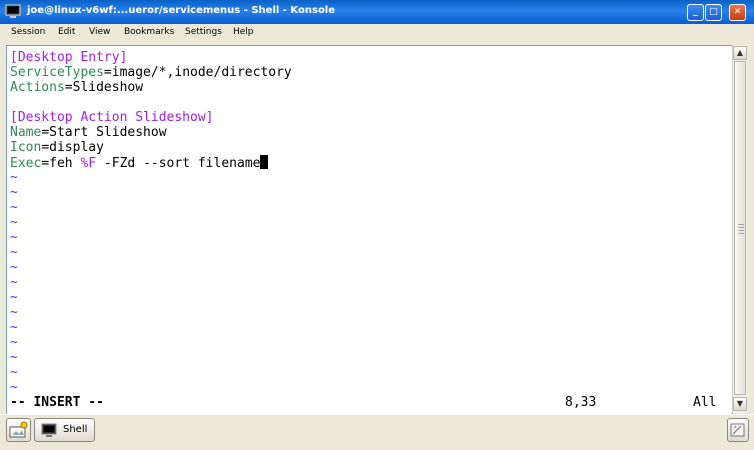  Describe the element at coordinates (13, 11) in the screenshot. I see `konsole-icon` at that location.